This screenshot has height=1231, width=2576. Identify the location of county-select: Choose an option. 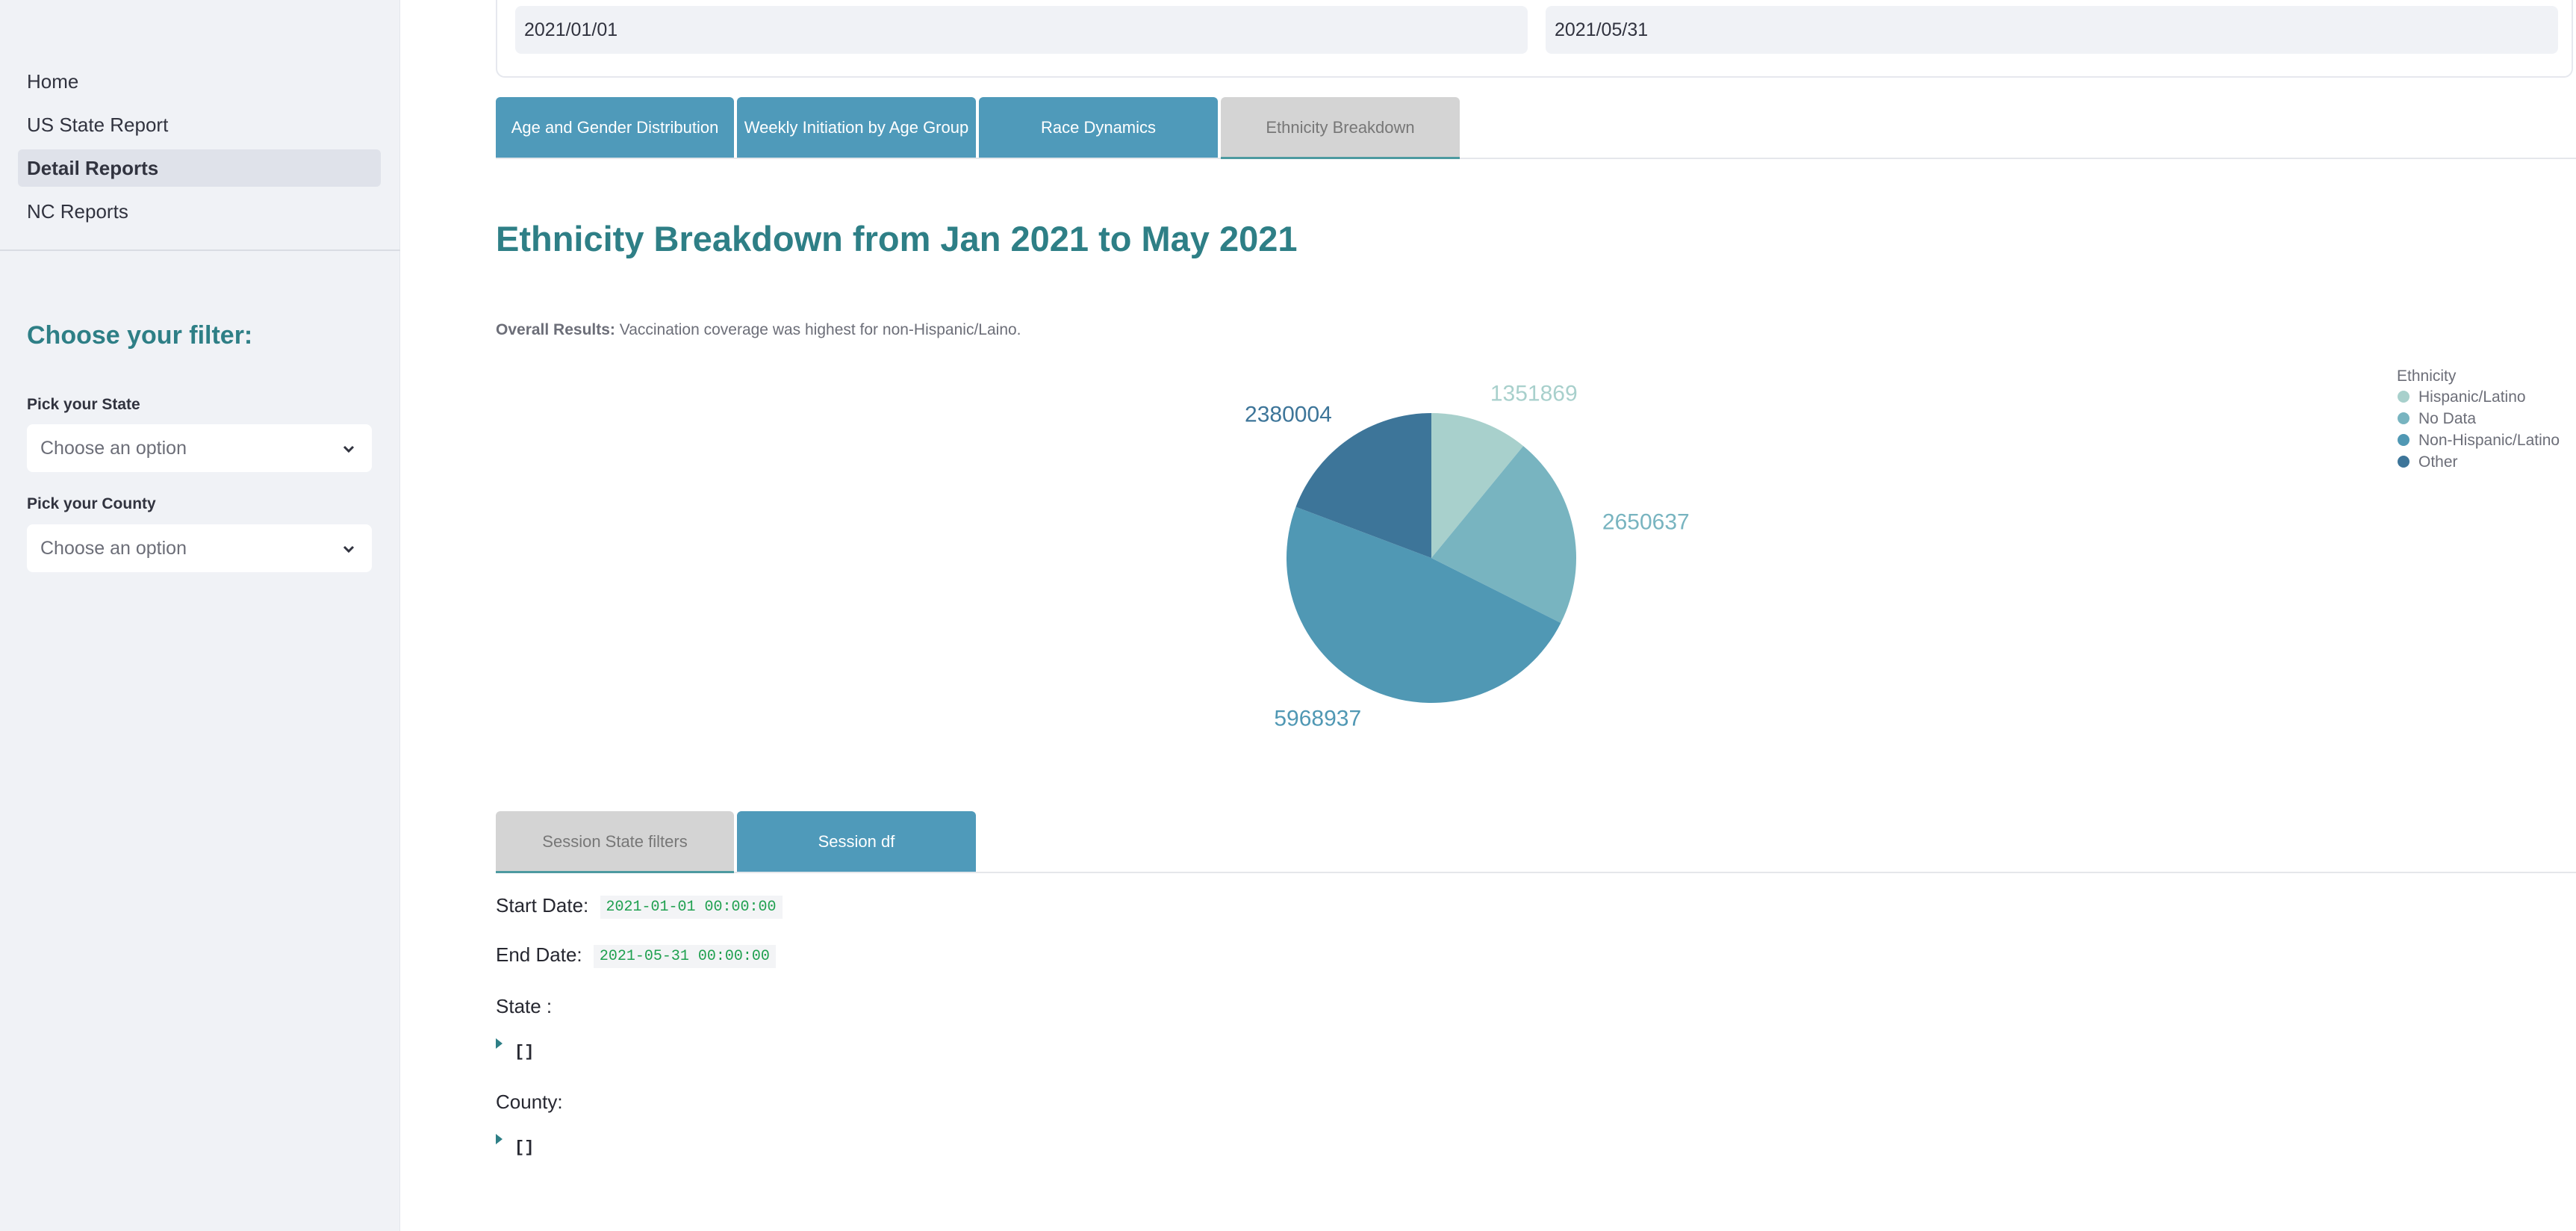
(199, 548).